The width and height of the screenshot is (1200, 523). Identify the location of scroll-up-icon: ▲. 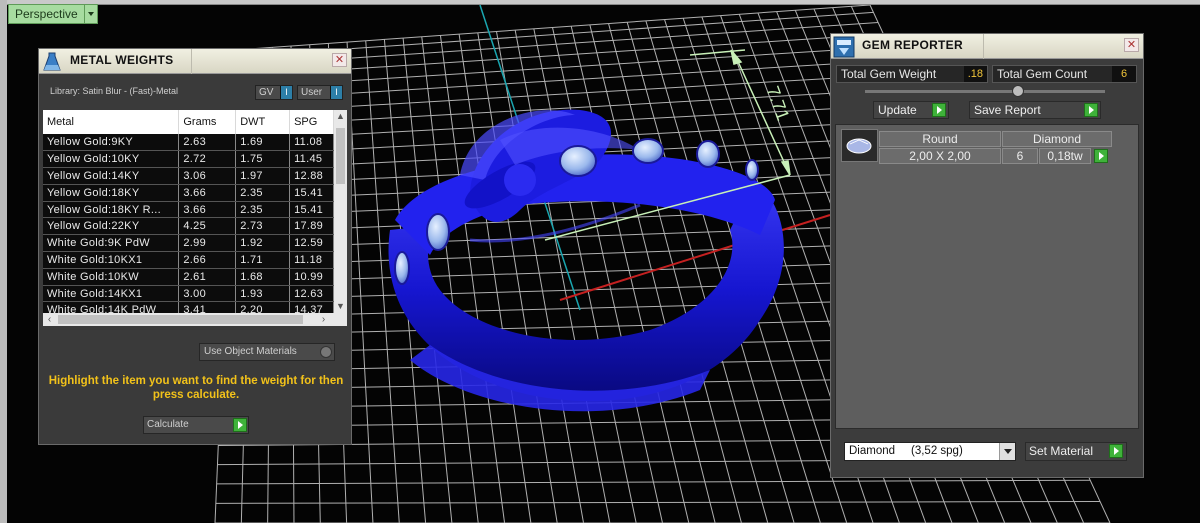
(340, 116).